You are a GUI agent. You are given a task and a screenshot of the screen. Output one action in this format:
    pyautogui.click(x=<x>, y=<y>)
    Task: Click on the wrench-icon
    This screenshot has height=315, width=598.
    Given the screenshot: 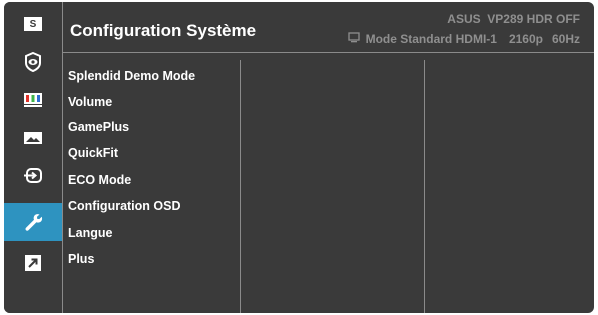 What is the action you would take?
    pyautogui.click(x=34, y=222)
    